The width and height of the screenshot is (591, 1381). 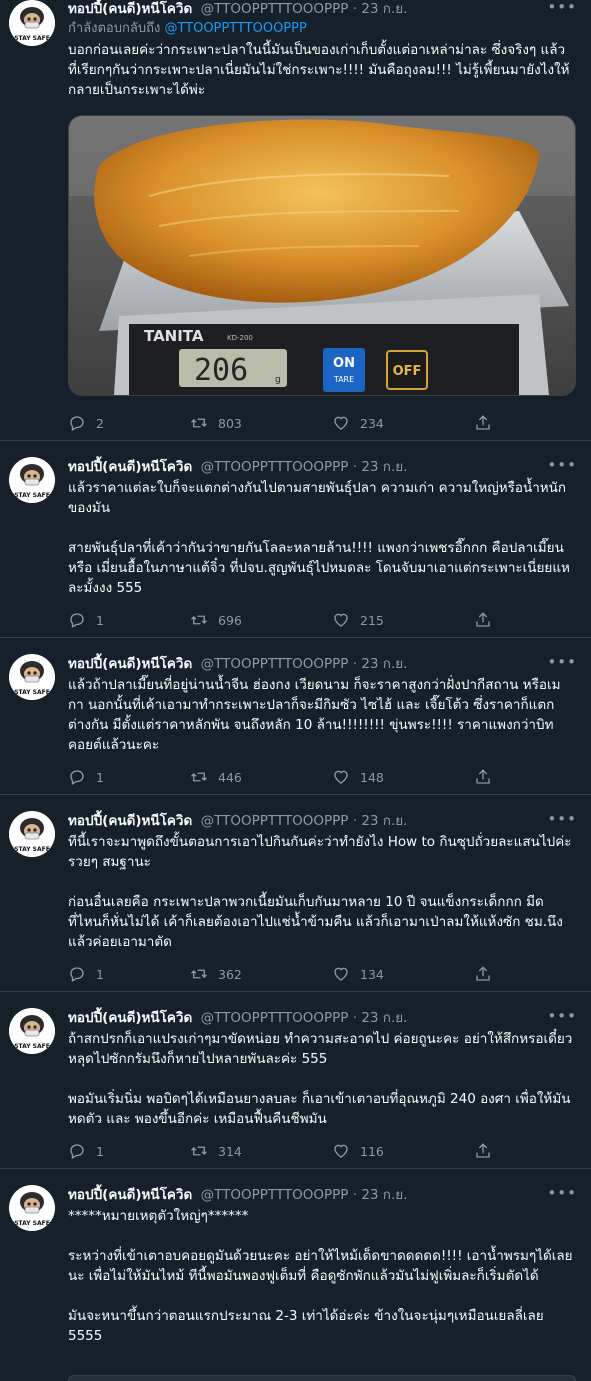 I want to click on reply-count: 1, so click(x=100, y=1151).